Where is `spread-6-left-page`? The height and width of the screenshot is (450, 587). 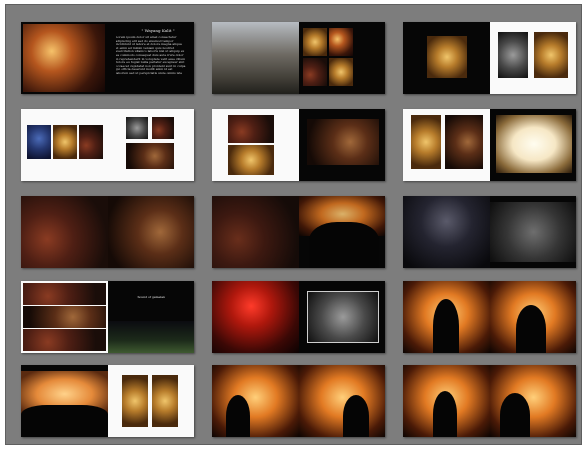
spread-6-left-page is located at coordinates (446, 145).